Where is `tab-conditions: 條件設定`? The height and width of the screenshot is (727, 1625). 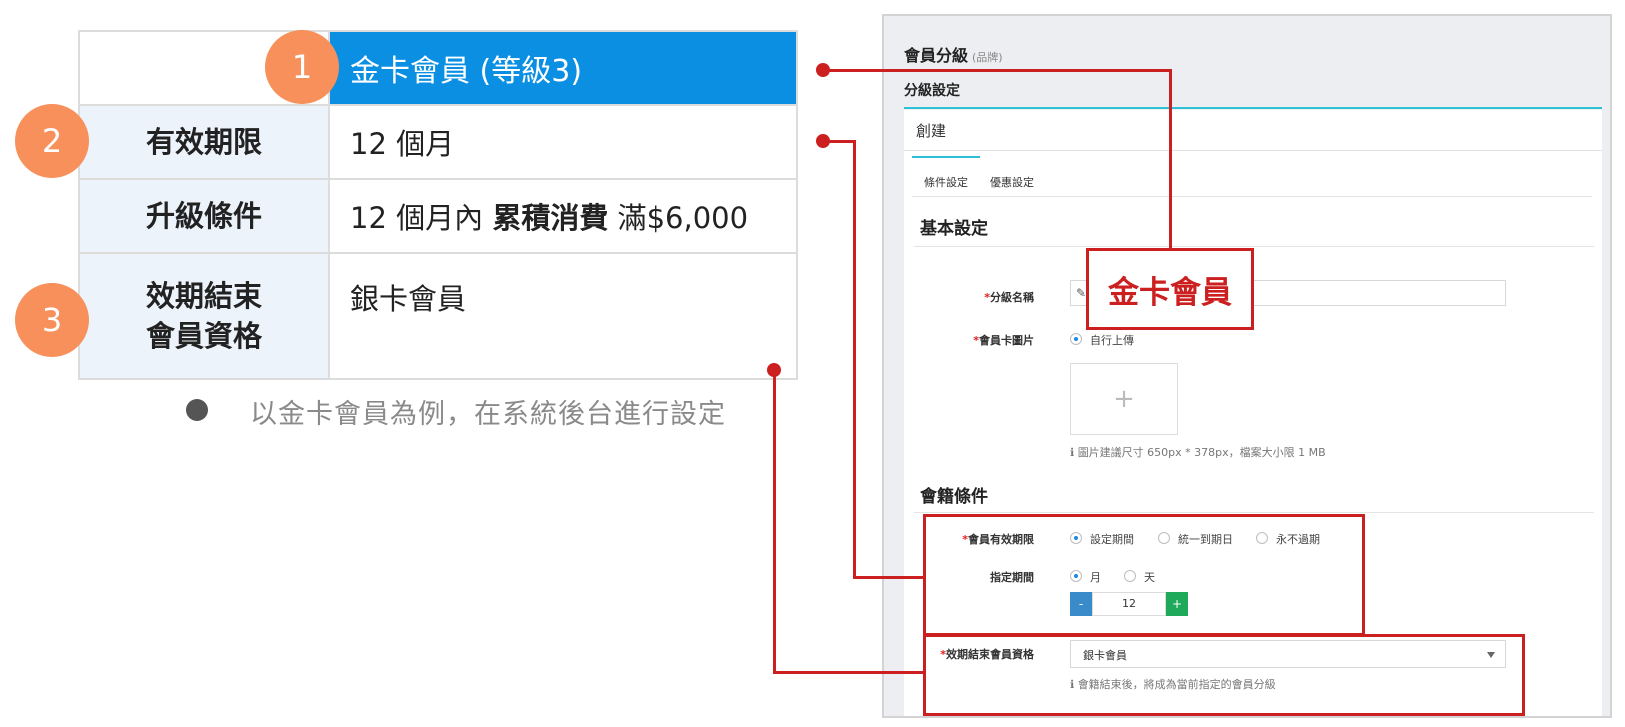
tab-conditions: 條件設定 is located at coordinates (946, 173).